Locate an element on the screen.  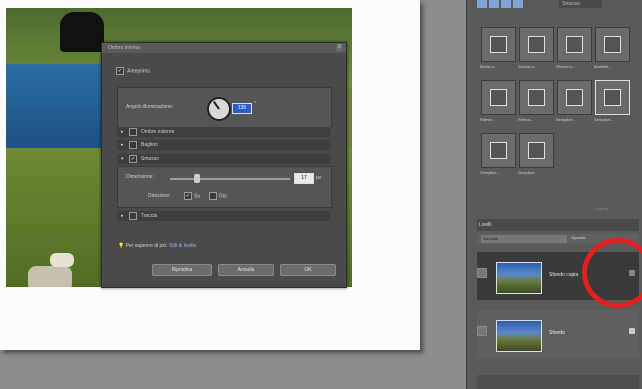
hint-text: Per saperne di più: is located at coordinates (146, 246).